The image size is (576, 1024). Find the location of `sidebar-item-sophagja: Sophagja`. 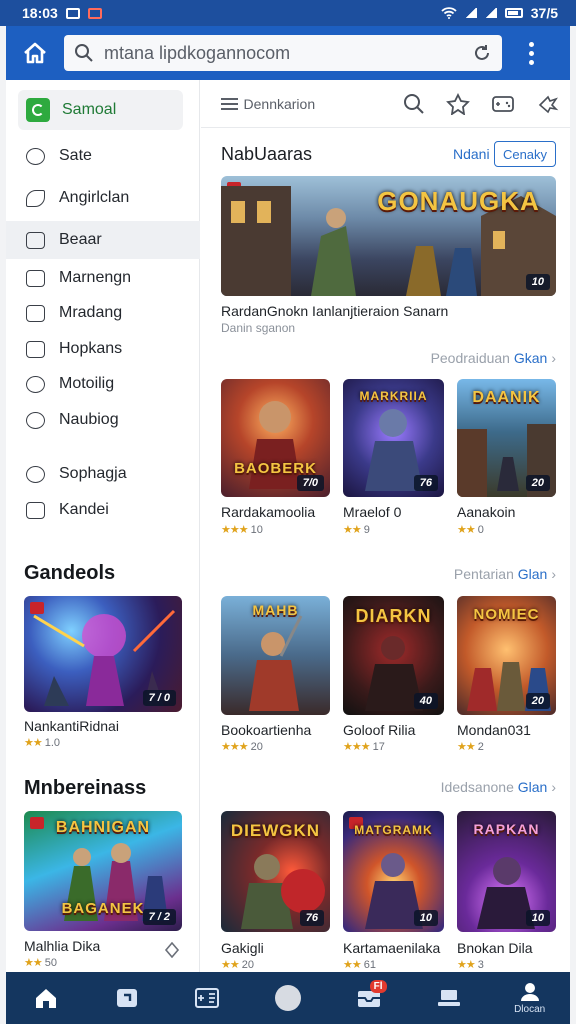

sidebar-item-sophagja: Sophagja is located at coordinates (103, 474).